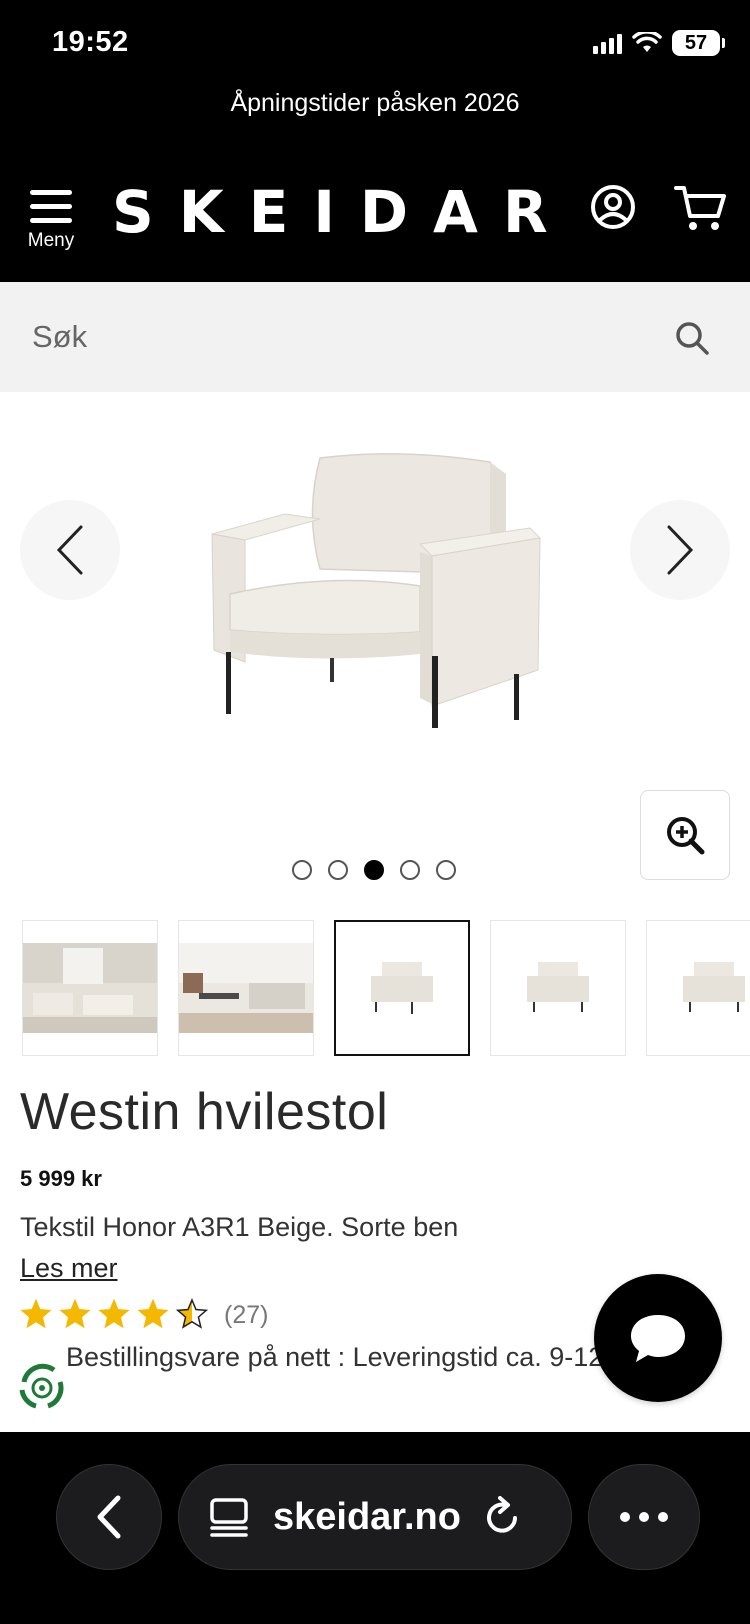  I want to click on chat-button, so click(658, 1338).